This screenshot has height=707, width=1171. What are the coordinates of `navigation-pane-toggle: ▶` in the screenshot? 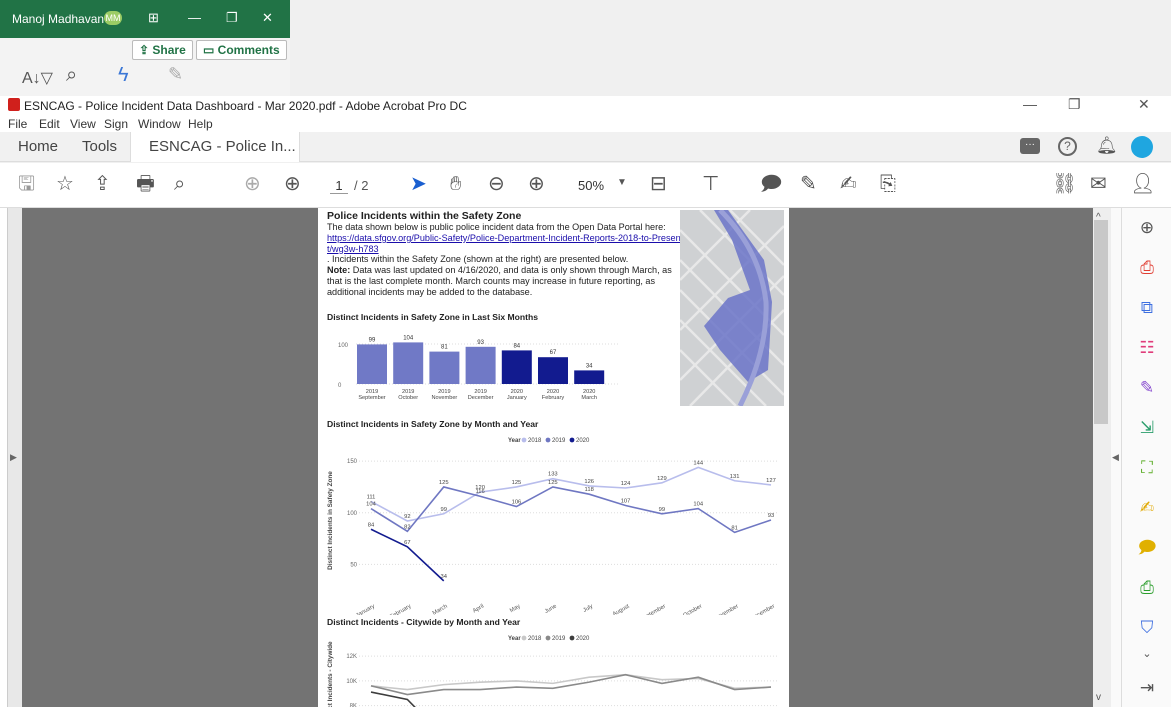 It's located at (15, 457).